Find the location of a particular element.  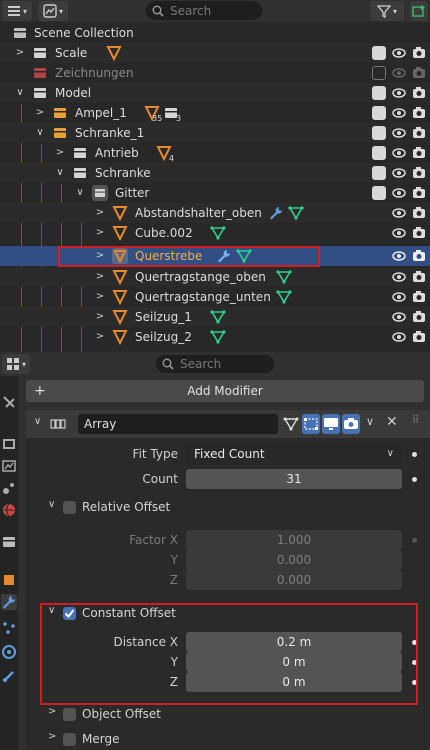

edit-mode-toggle is located at coordinates (311, 424).